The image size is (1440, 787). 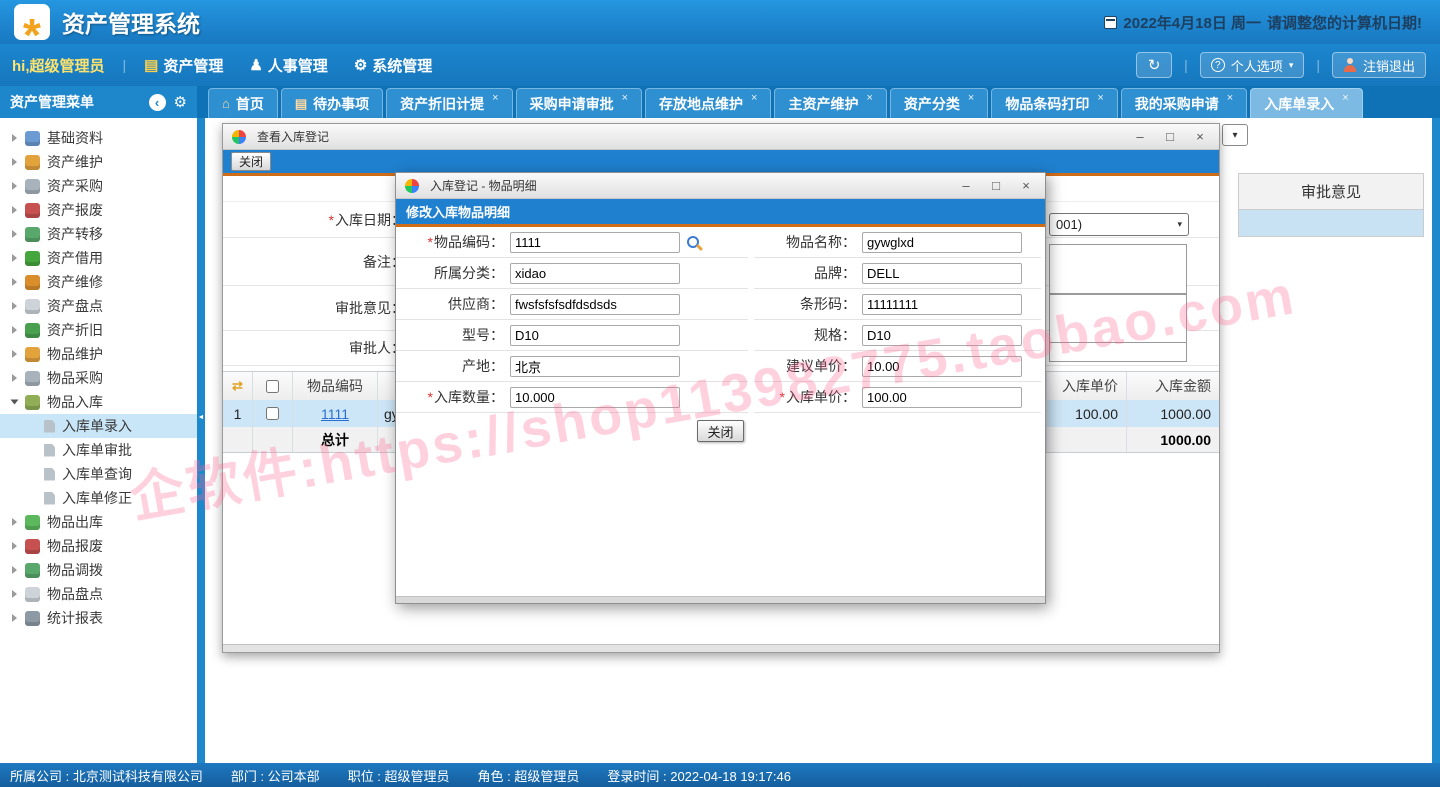 What do you see at coordinates (98, 402) in the screenshot?
I see `sidebar-item: 物品入库` at bounding box center [98, 402].